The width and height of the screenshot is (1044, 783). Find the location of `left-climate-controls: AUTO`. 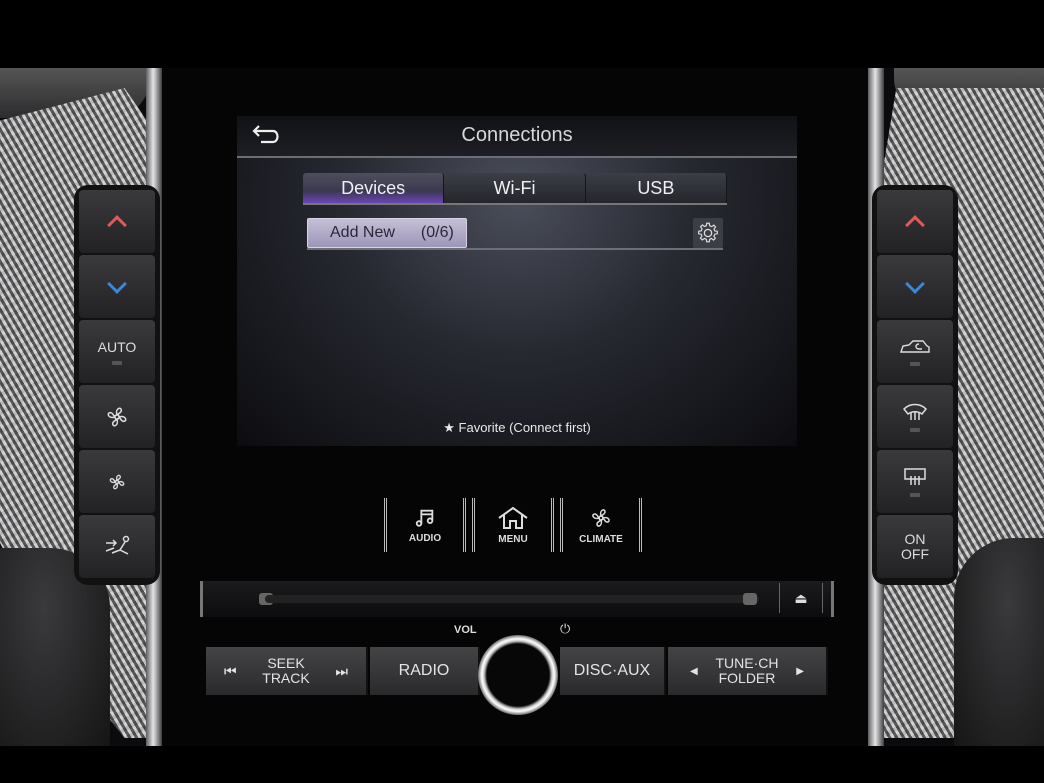

left-climate-controls: AUTO is located at coordinates (117, 385).